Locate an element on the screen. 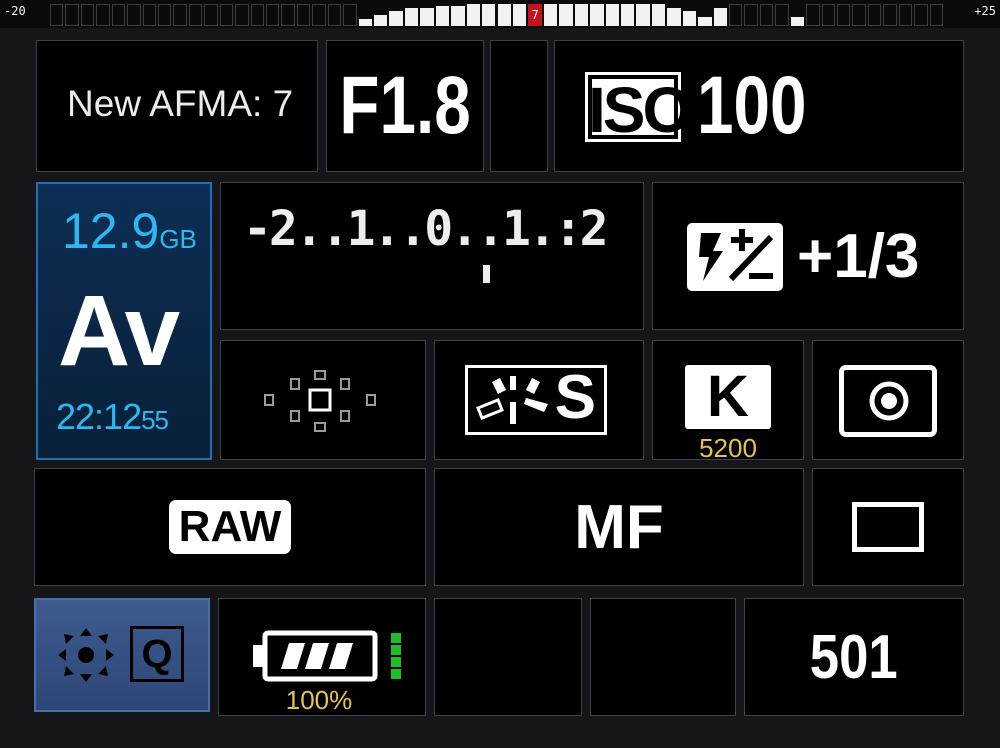 This screenshot has width=1000, height=748. flash-comp-value: +1/3 is located at coordinates (858, 256).